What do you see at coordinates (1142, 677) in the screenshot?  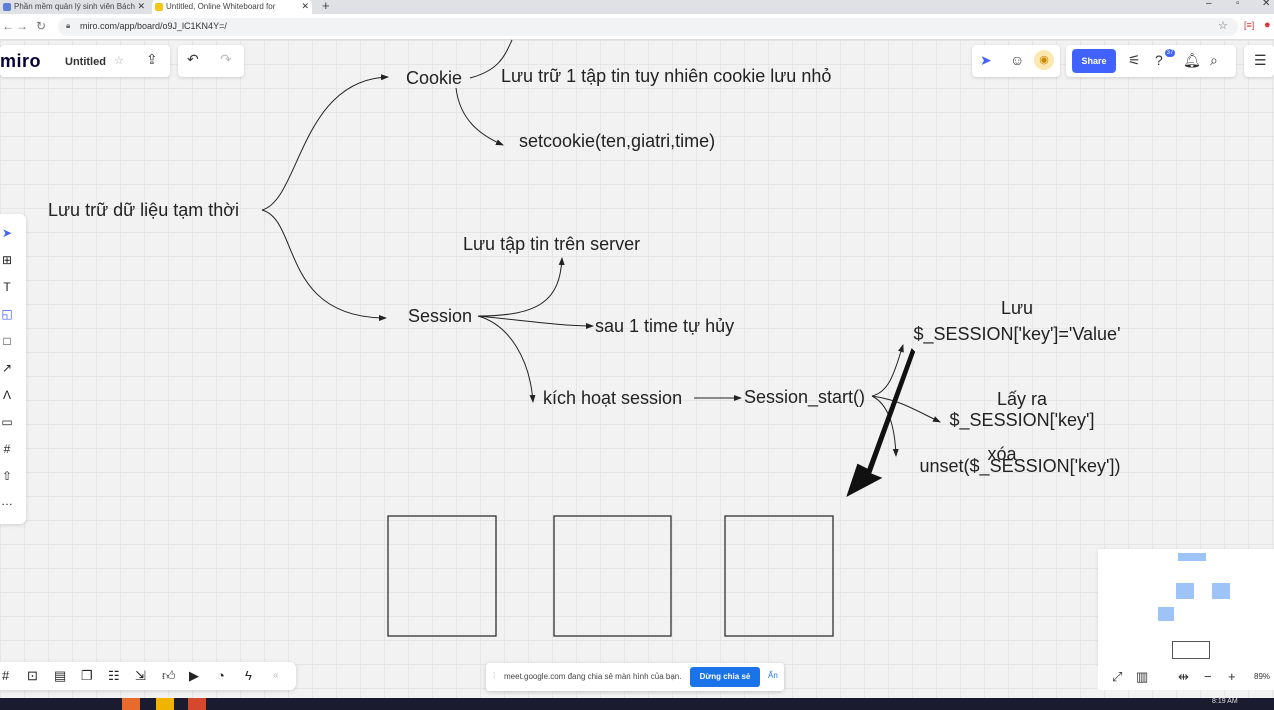 I see `map-icon: ▥` at bounding box center [1142, 677].